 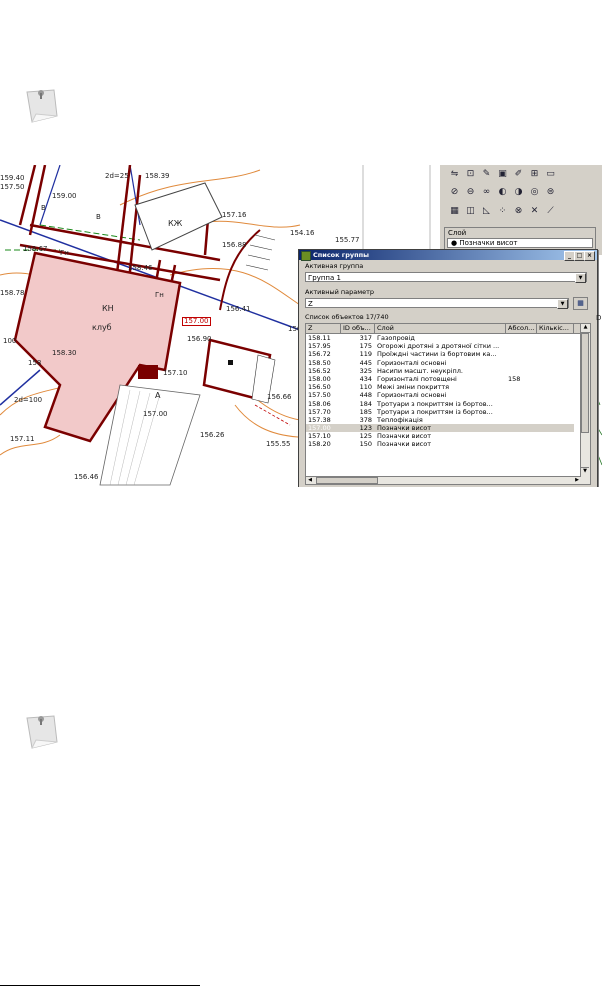 What do you see at coordinates (341, 255) in the screenshot?
I see `dialog-title: Список группы` at bounding box center [341, 255].